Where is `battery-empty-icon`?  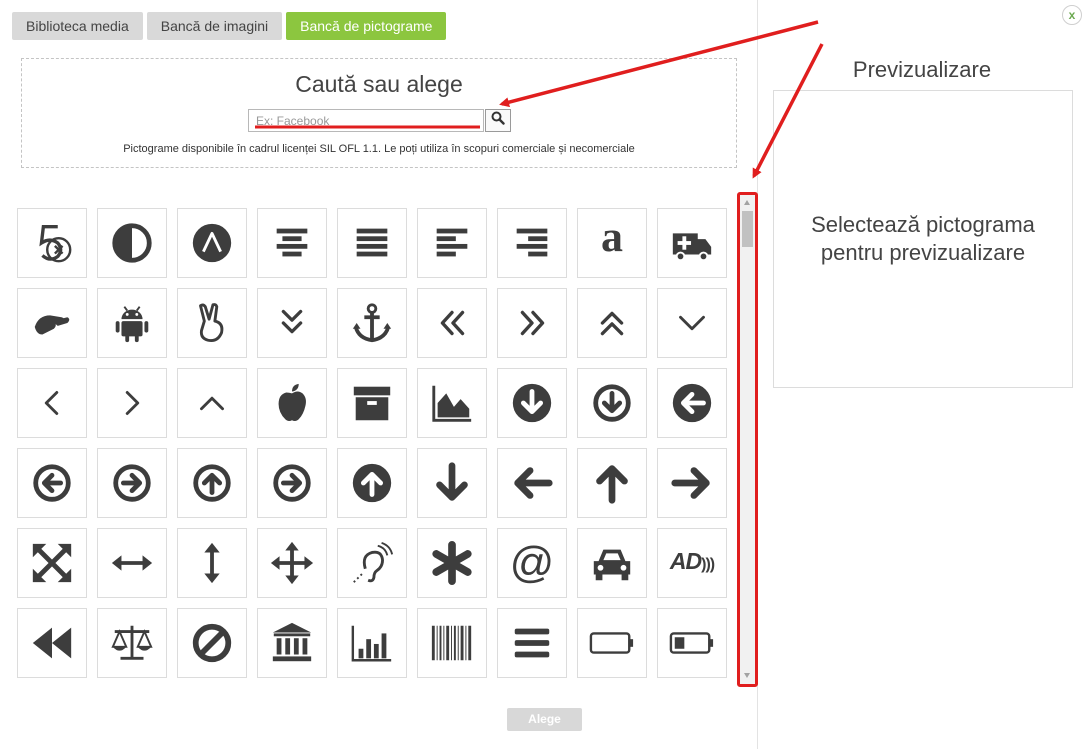
battery-empty-icon is located at coordinates (612, 643).